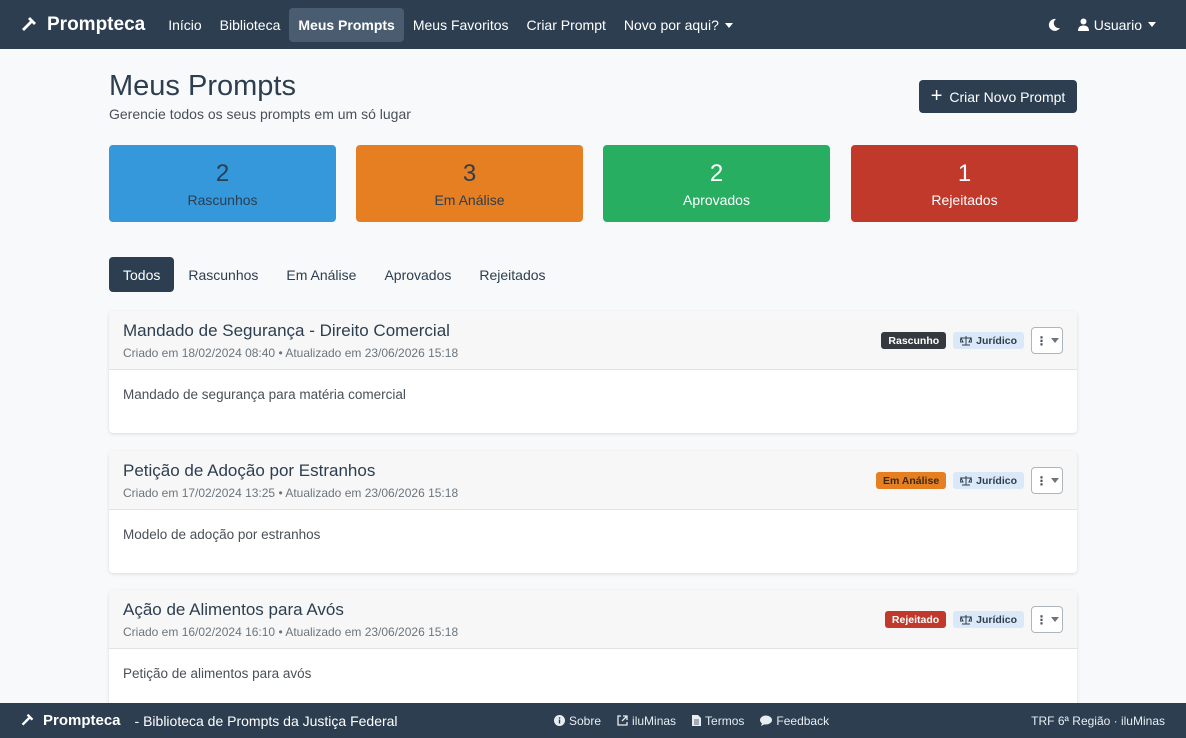 The height and width of the screenshot is (738, 1186). Describe the element at coordinates (716, 200) in the screenshot. I see `stat-label: Aprovados` at that location.